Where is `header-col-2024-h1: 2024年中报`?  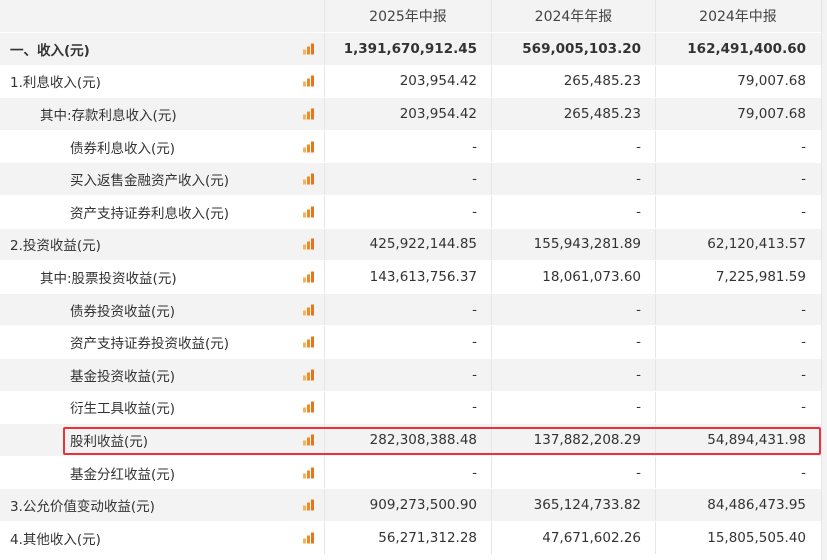
header-col-2024-h1: 2024年中报 is located at coordinates (738, 16).